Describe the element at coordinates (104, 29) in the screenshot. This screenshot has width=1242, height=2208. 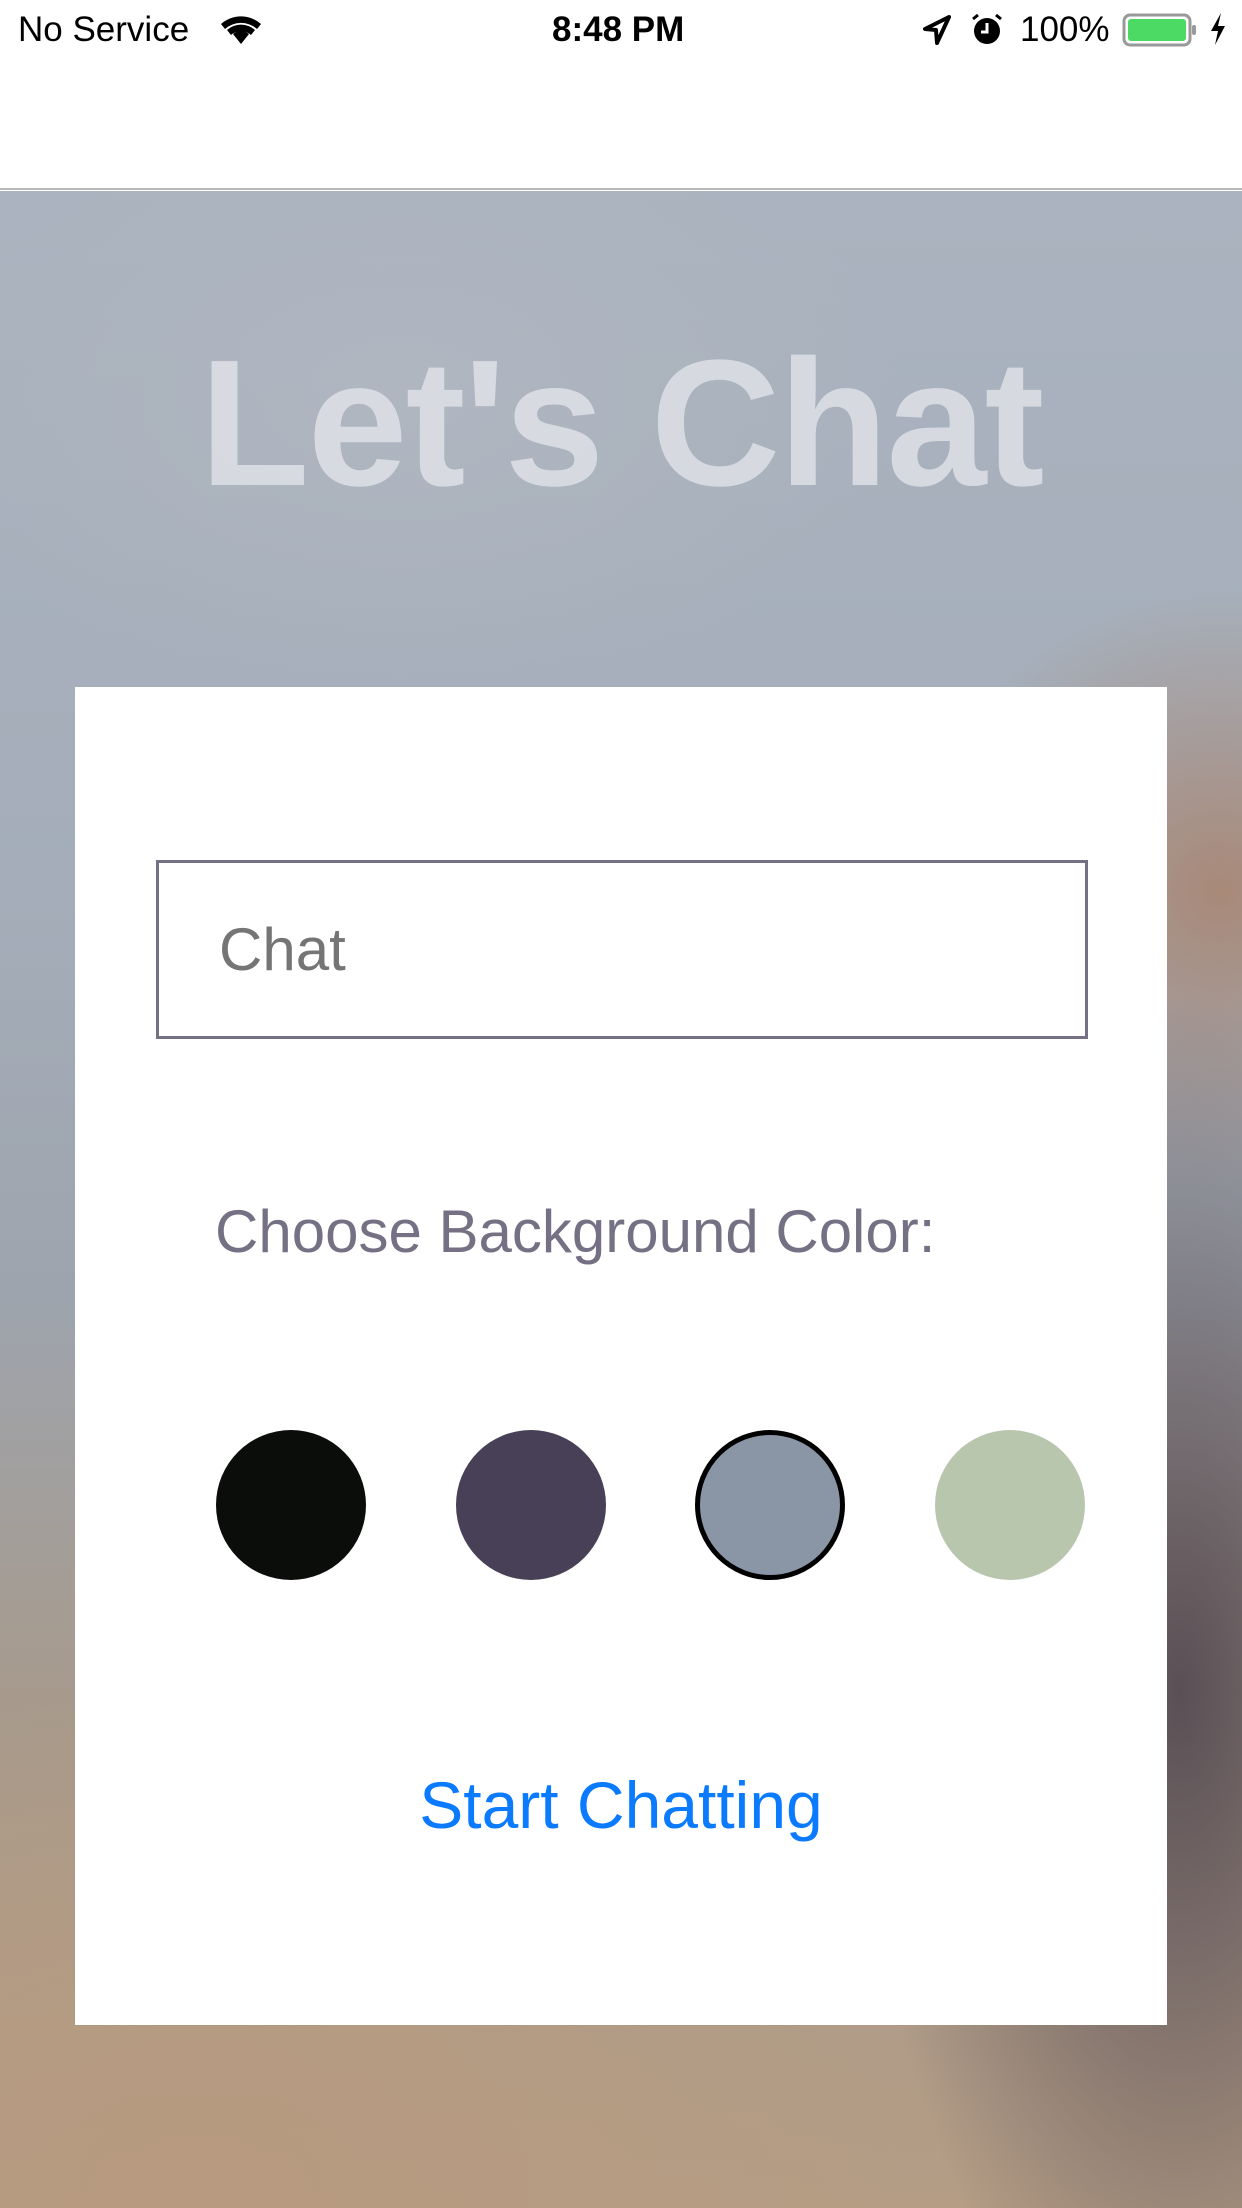
I see `carrier-label: No Service` at that location.